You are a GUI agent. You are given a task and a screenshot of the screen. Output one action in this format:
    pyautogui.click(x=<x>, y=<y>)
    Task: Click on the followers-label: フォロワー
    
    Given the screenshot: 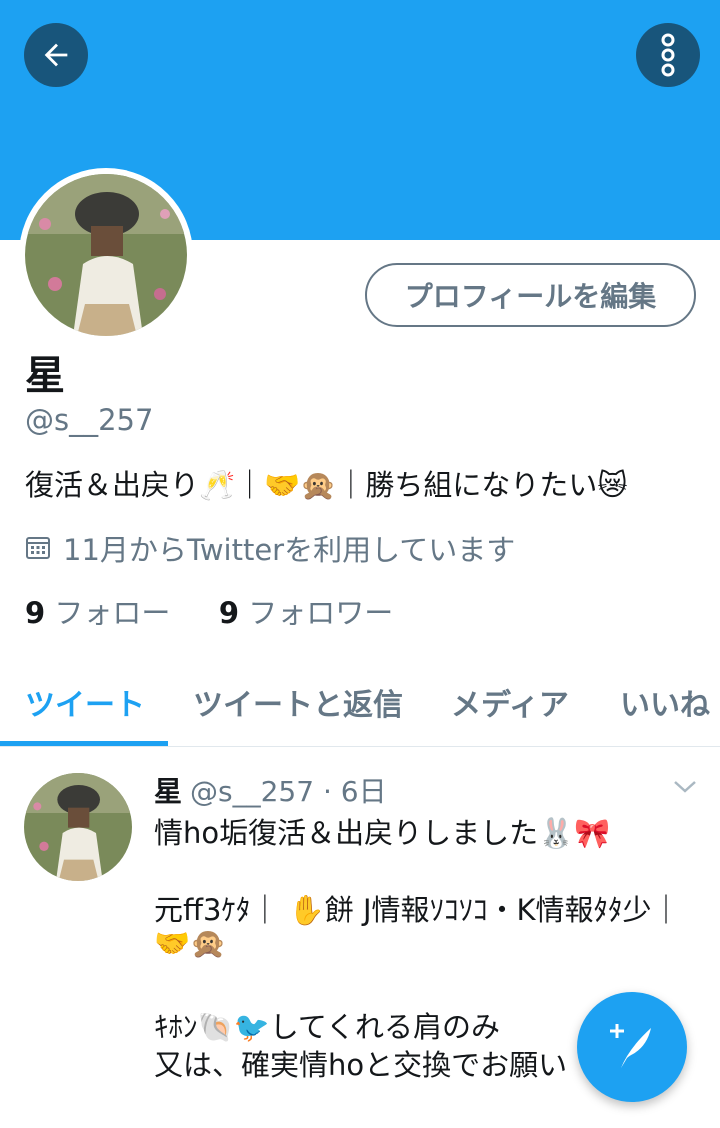 What is the action you would take?
    pyautogui.click(x=321, y=613)
    